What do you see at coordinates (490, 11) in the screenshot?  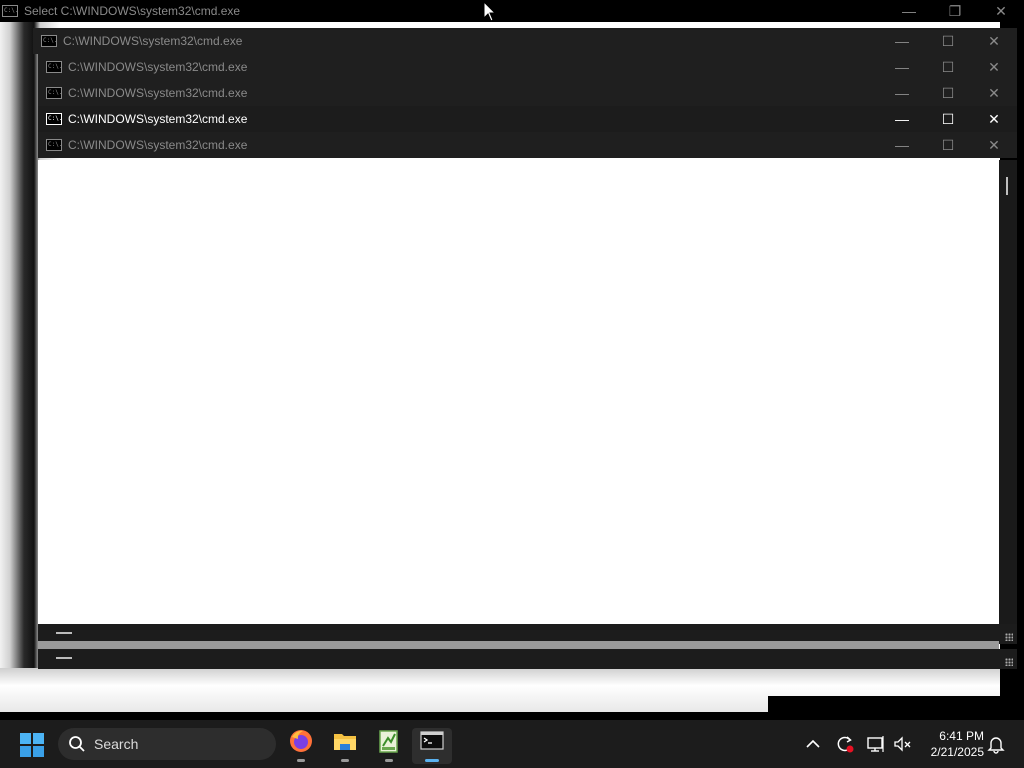 I see `mouse-cursor-icon` at bounding box center [490, 11].